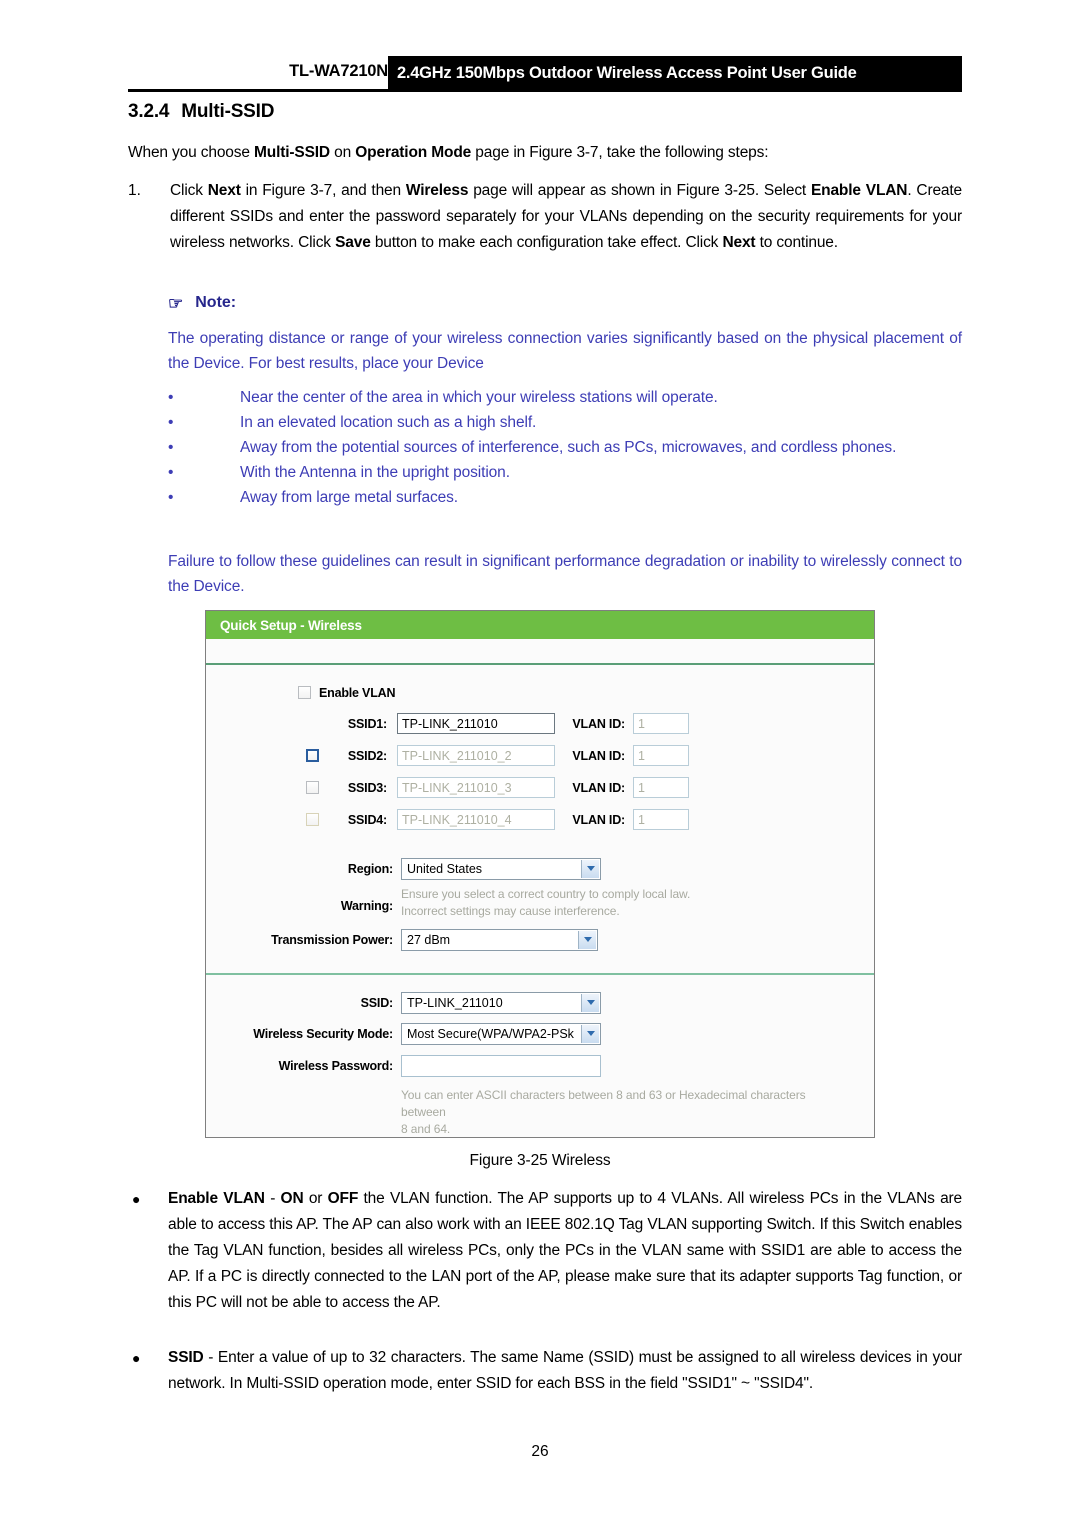 This screenshot has width=1080, height=1527. Describe the element at coordinates (191, 152) in the screenshot. I see `intro-text-1: When you choose` at that location.